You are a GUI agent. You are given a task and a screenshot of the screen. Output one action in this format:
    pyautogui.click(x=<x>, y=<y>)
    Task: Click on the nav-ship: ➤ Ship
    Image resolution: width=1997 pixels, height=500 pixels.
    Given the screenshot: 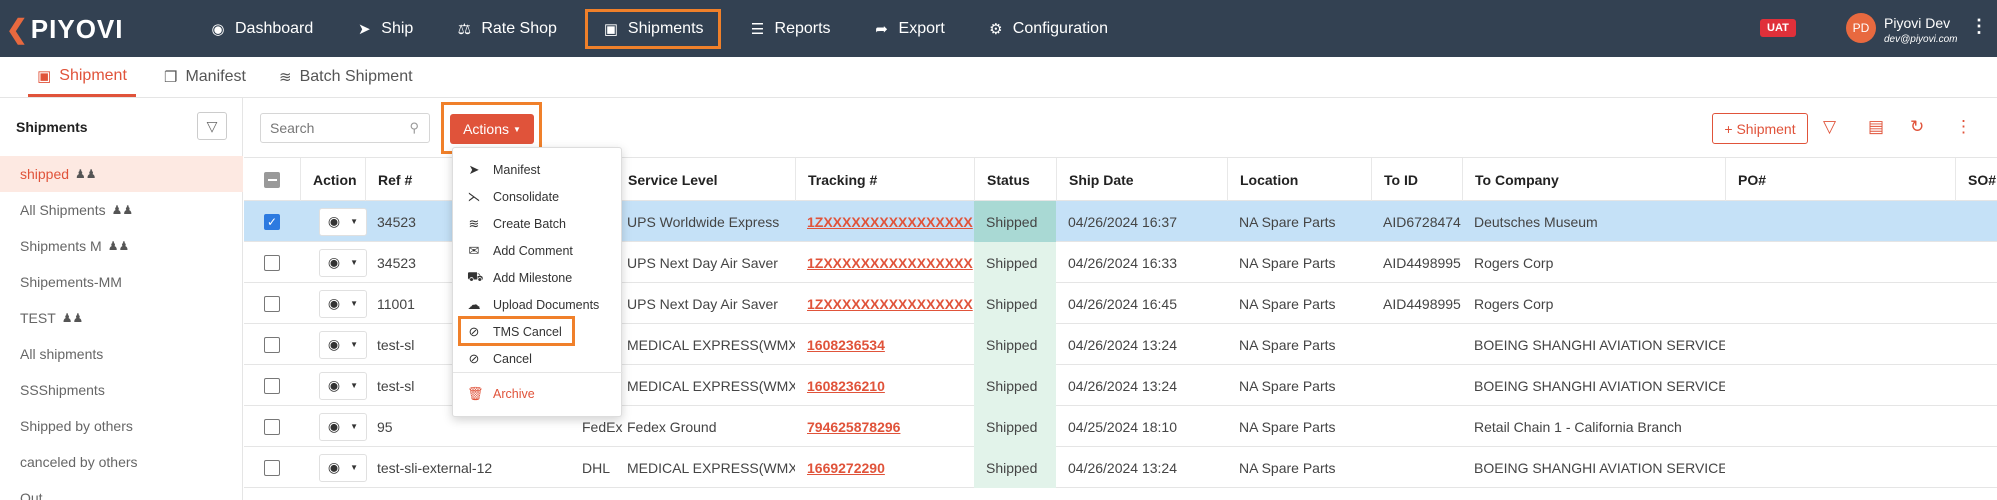 What is the action you would take?
    pyautogui.click(x=384, y=29)
    